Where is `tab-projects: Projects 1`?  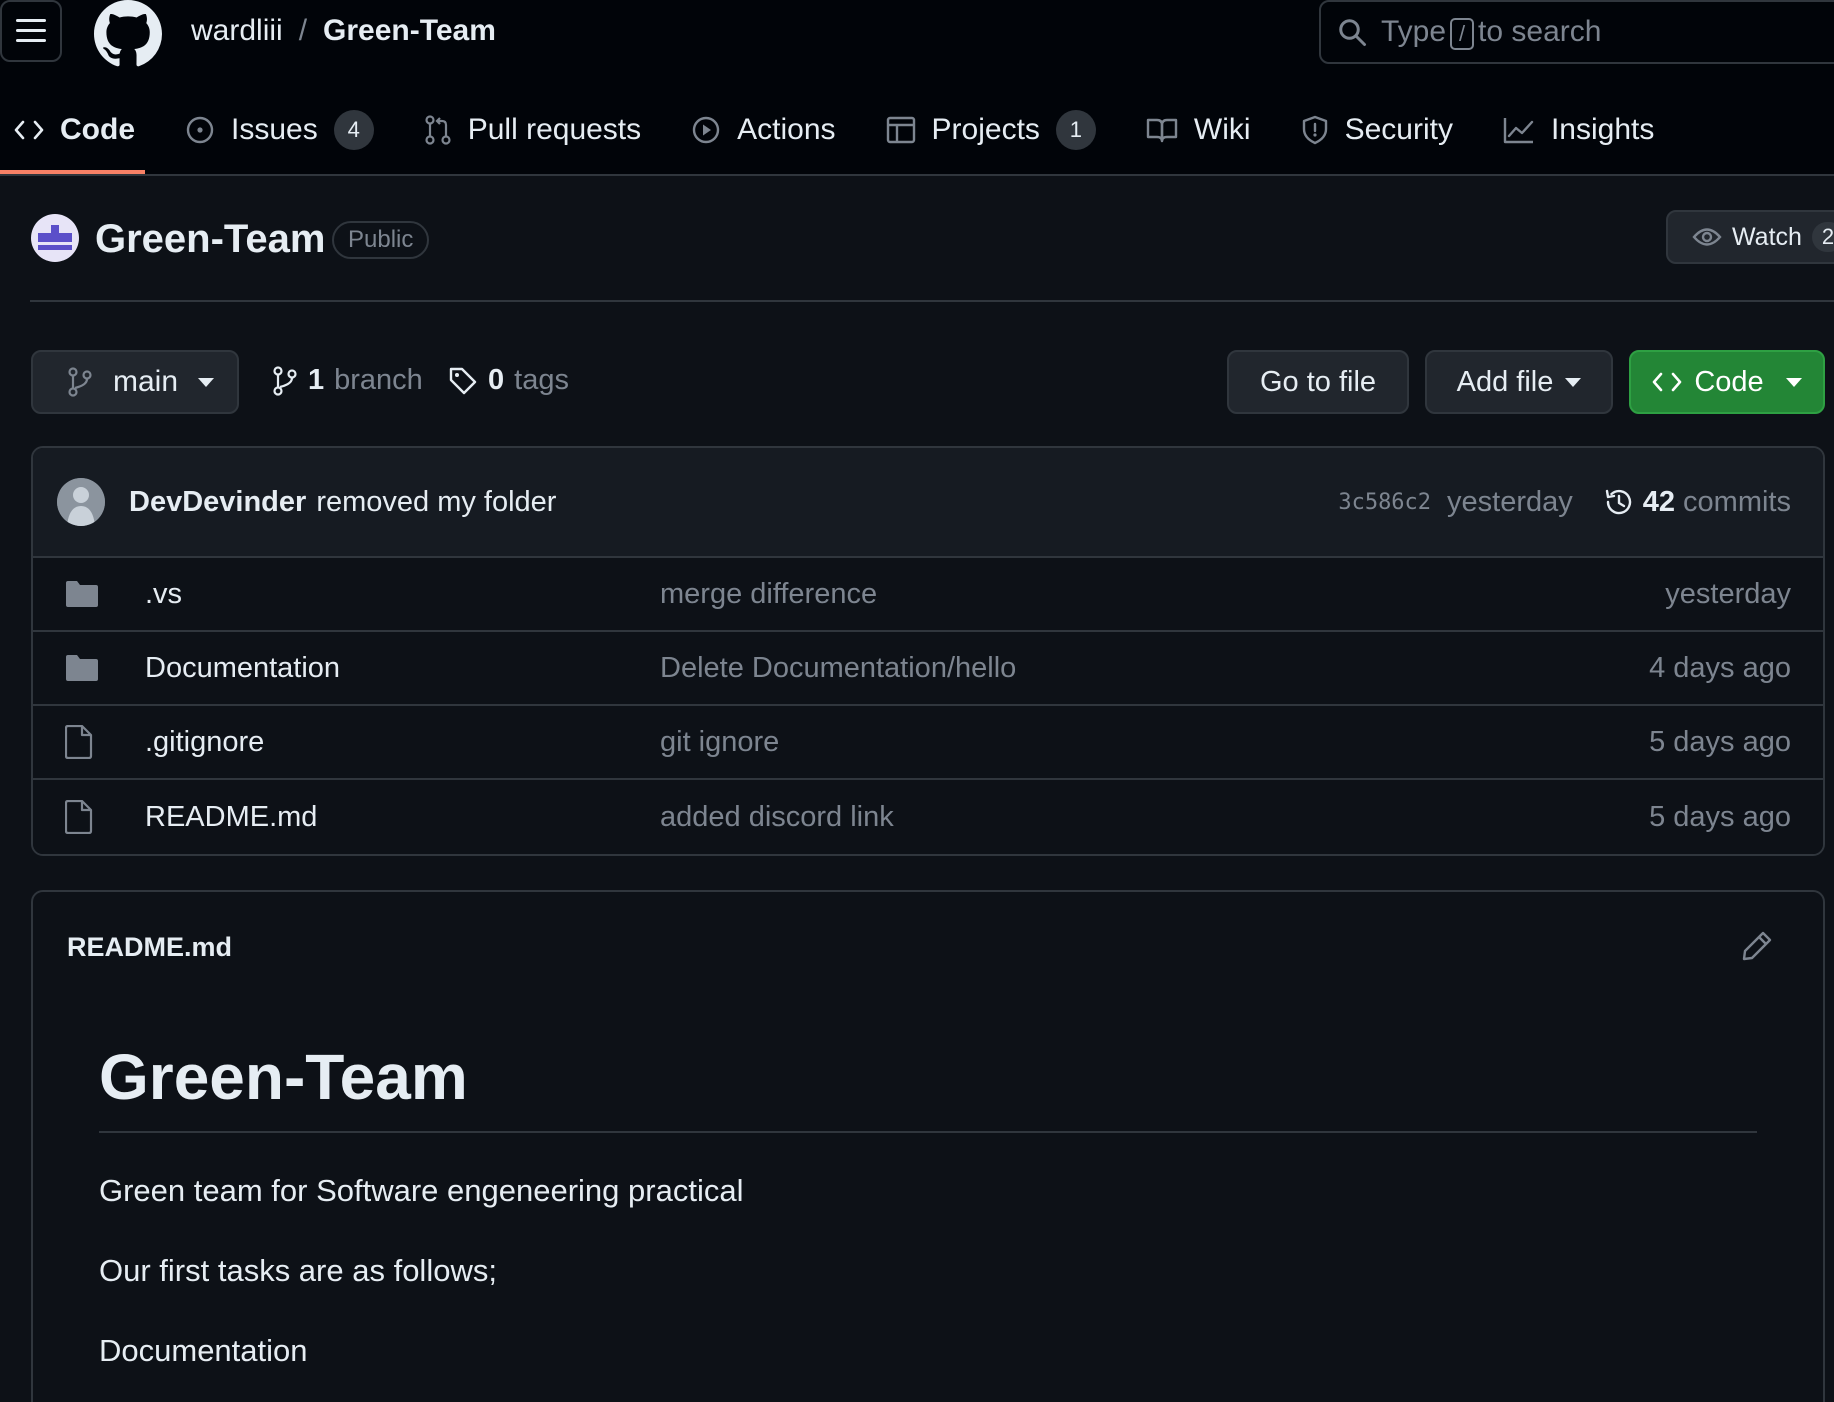 tab-projects: Projects 1 is located at coordinates (1003, 130).